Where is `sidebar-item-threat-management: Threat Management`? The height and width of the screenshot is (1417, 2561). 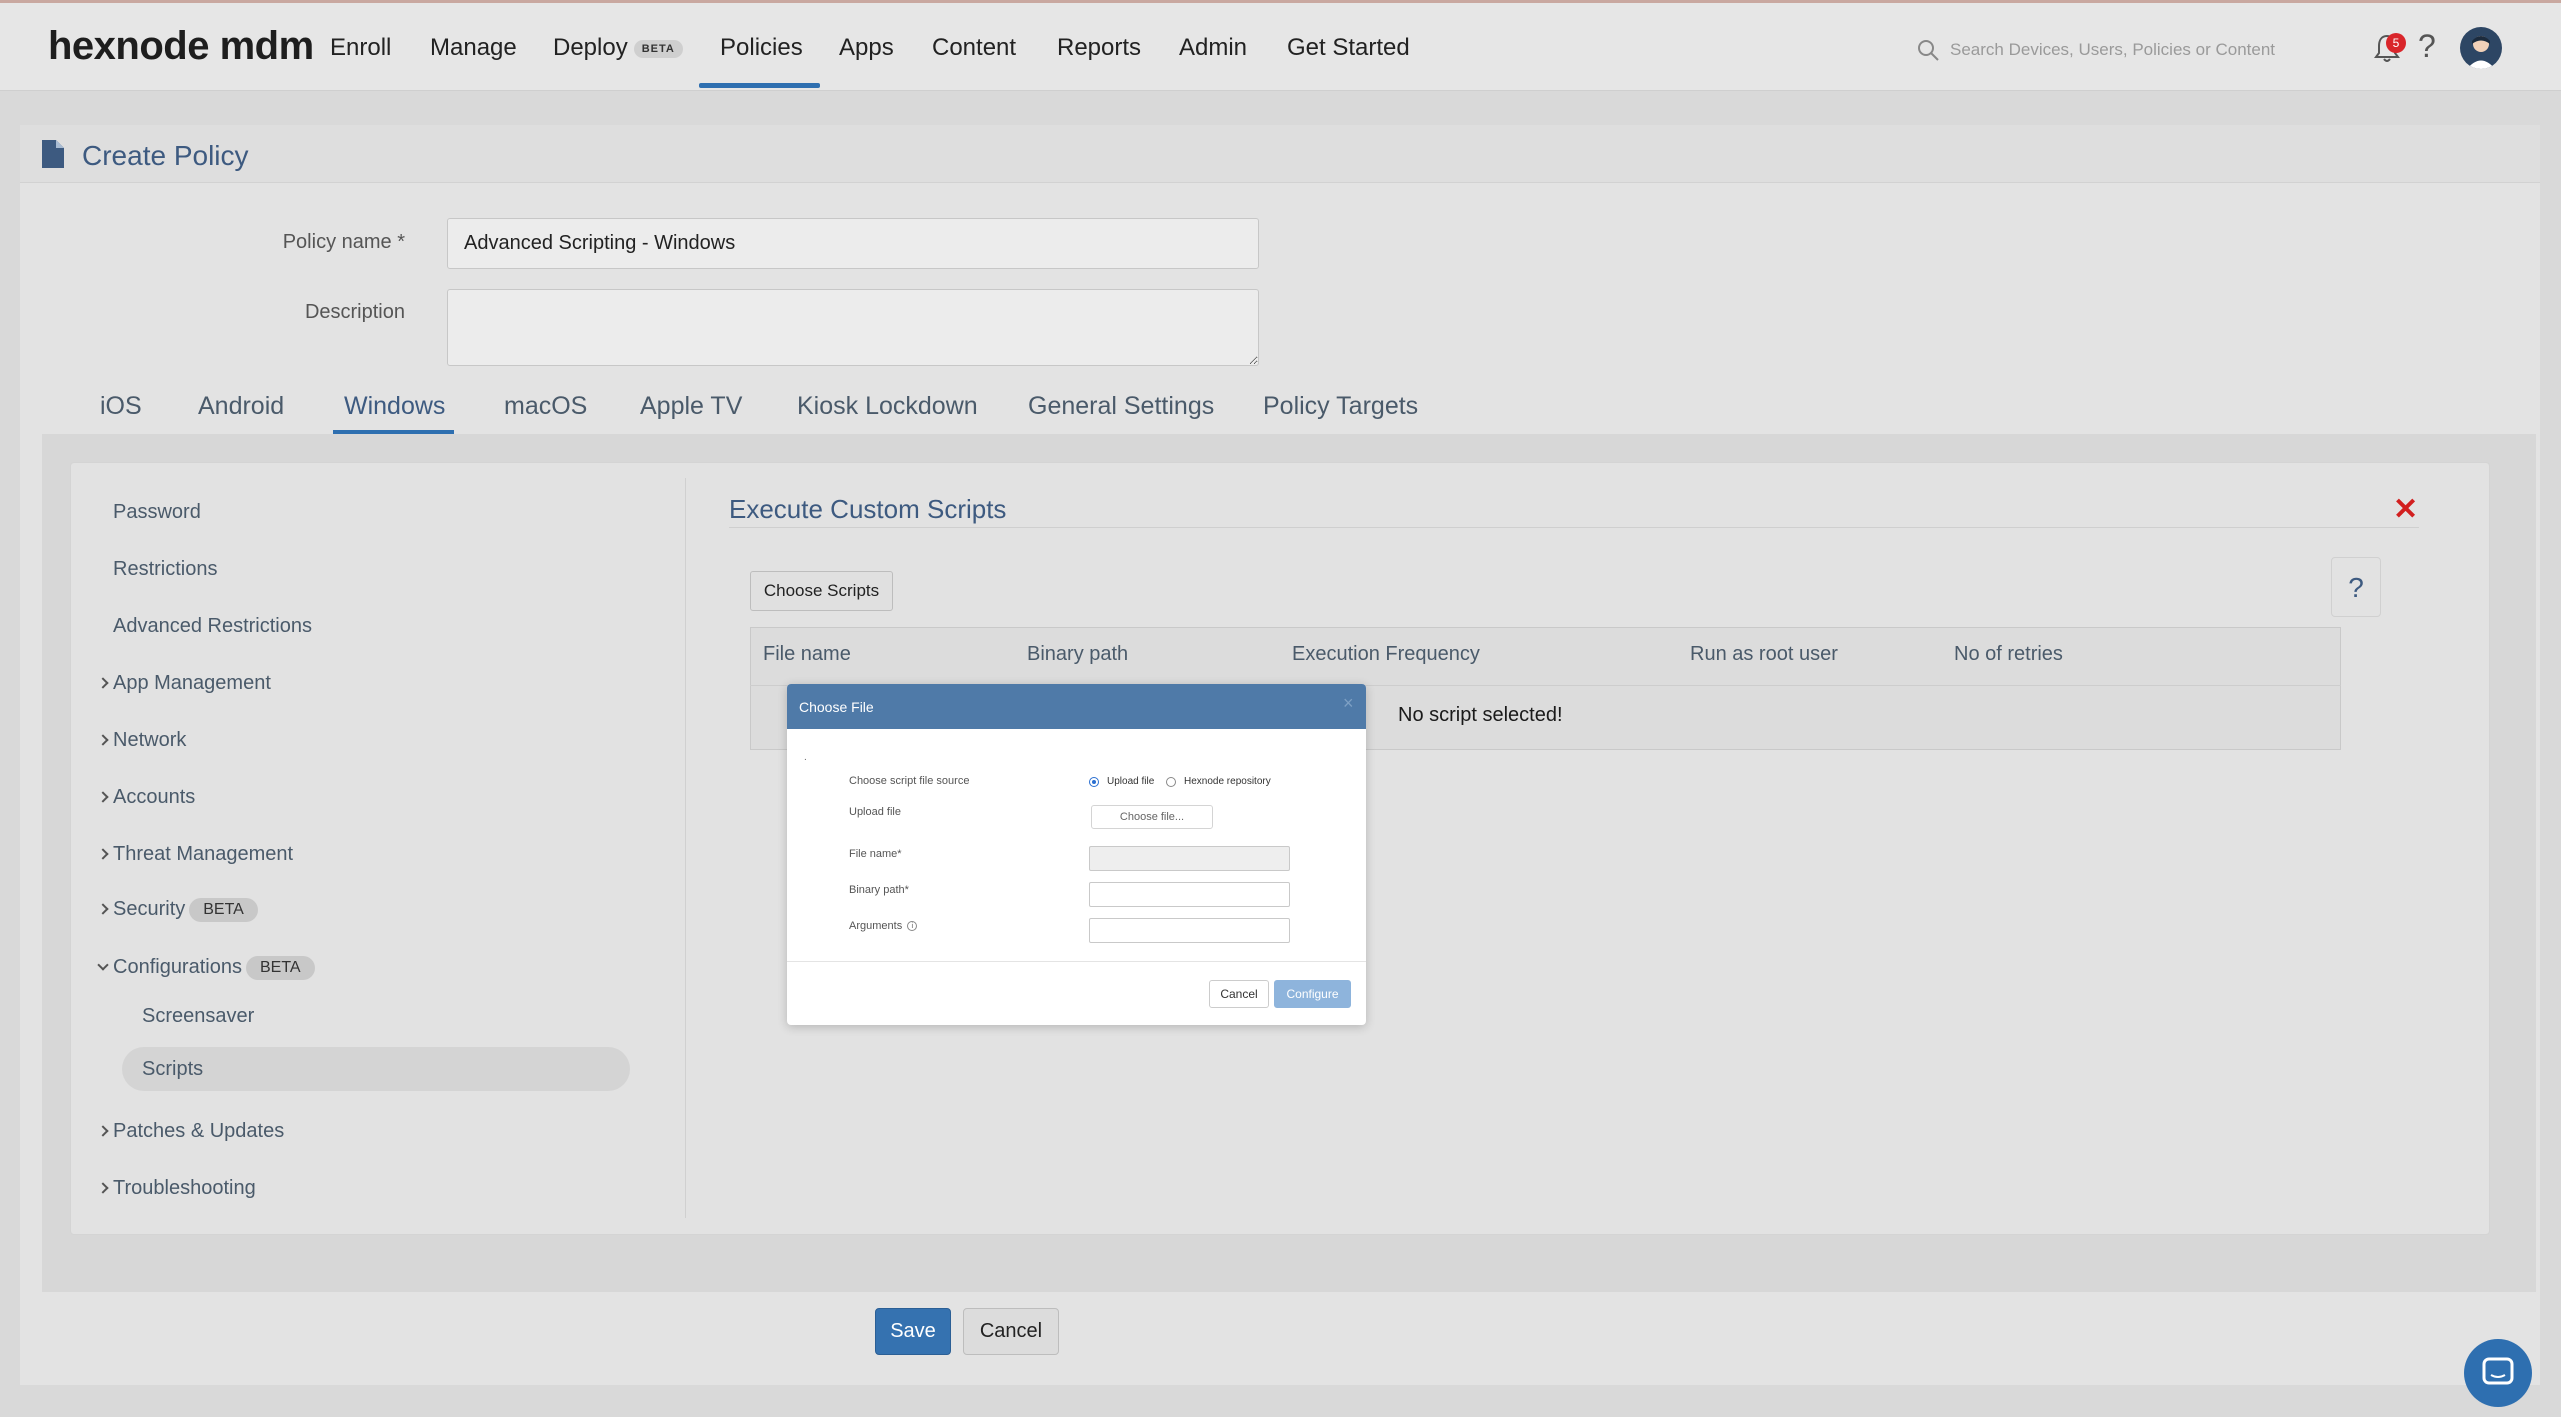
sidebar-item-threat-management: Threat Management is located at coordinates (195, 854).